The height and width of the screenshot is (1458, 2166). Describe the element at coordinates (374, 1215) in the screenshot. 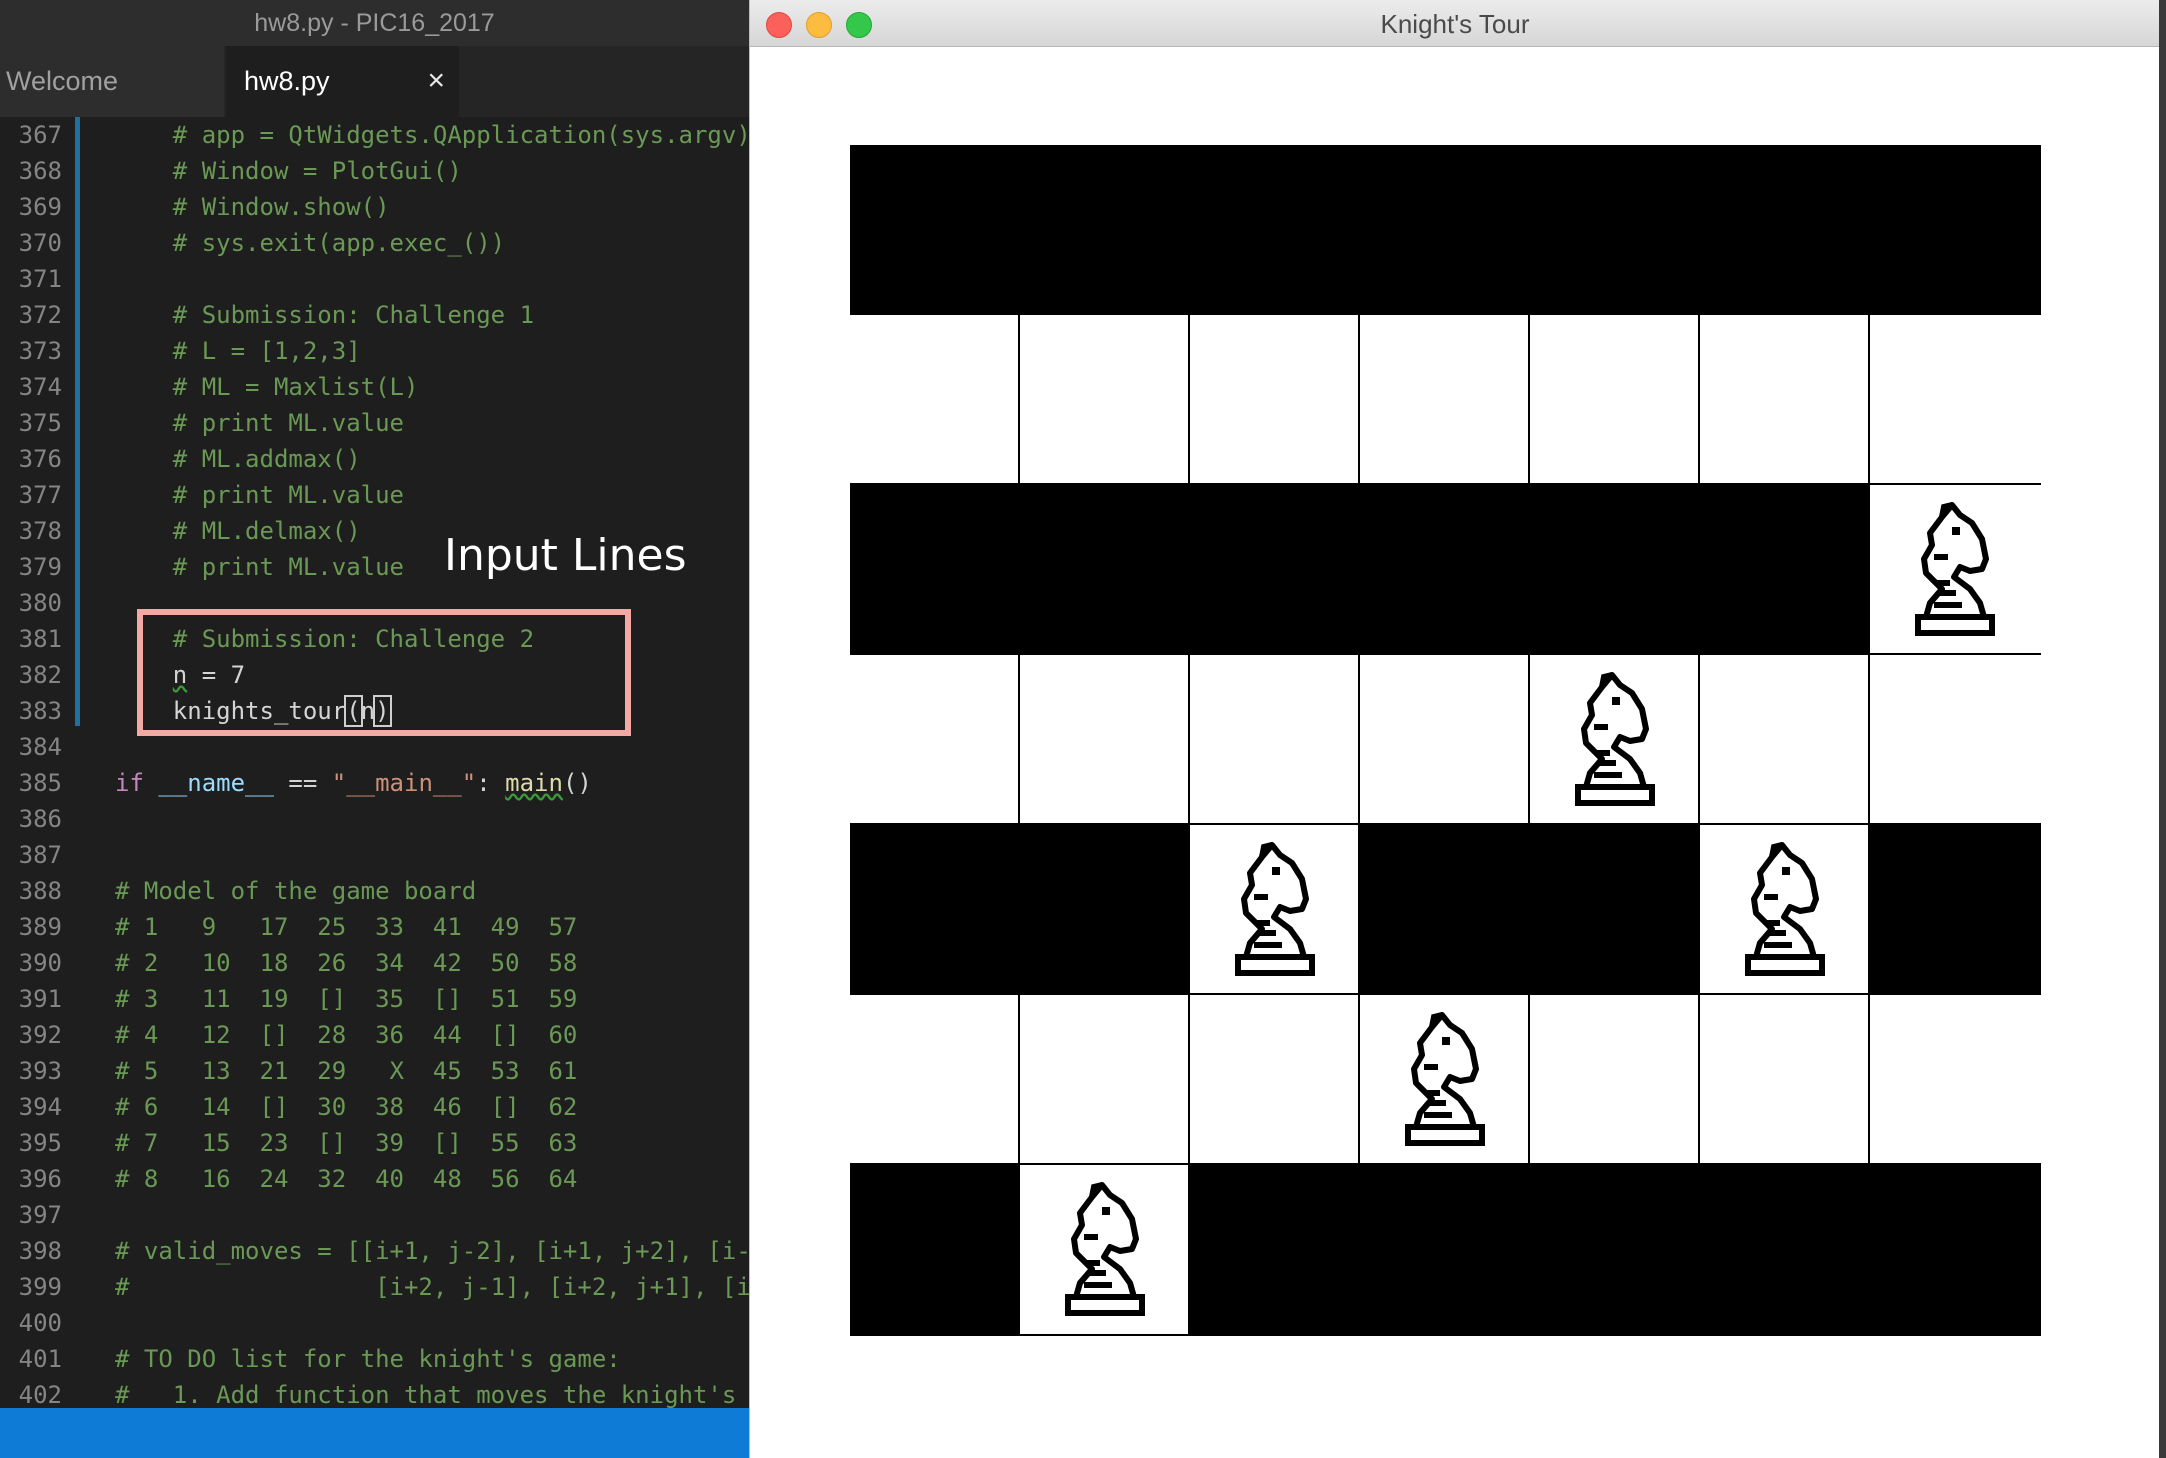

I see `code-line: 397` at that location.